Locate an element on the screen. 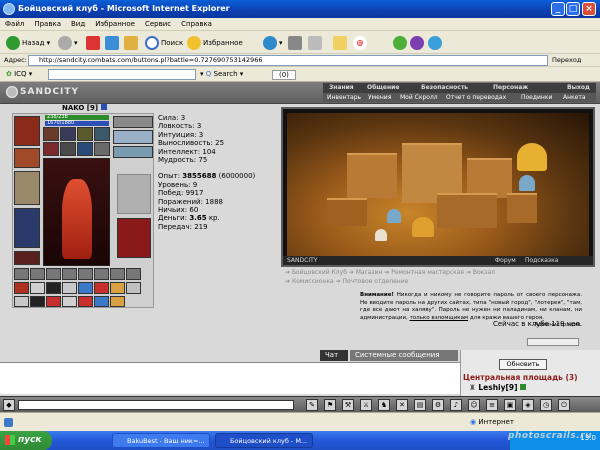 This screenshot has height=450, width=600. fight-icon: ⚔ is located at coordinates (366, 405).